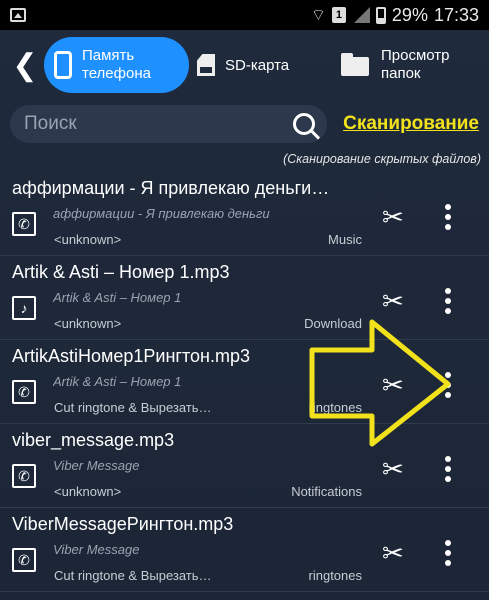 The height and width of the screenshot is (600, 489). I want to click on phone-icon, so click(63, 65).